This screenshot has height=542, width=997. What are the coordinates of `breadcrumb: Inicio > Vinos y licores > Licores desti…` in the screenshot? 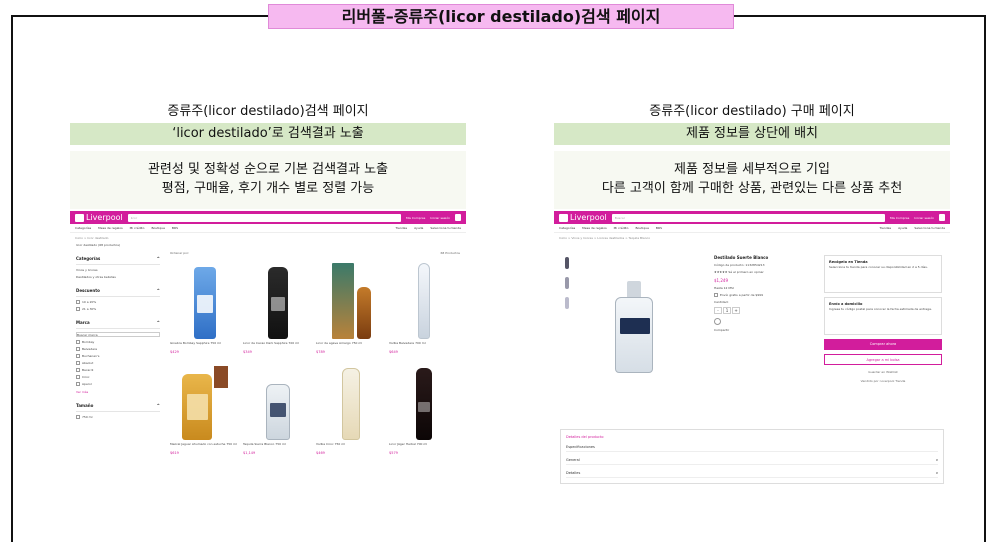 It's located at (752, 238).